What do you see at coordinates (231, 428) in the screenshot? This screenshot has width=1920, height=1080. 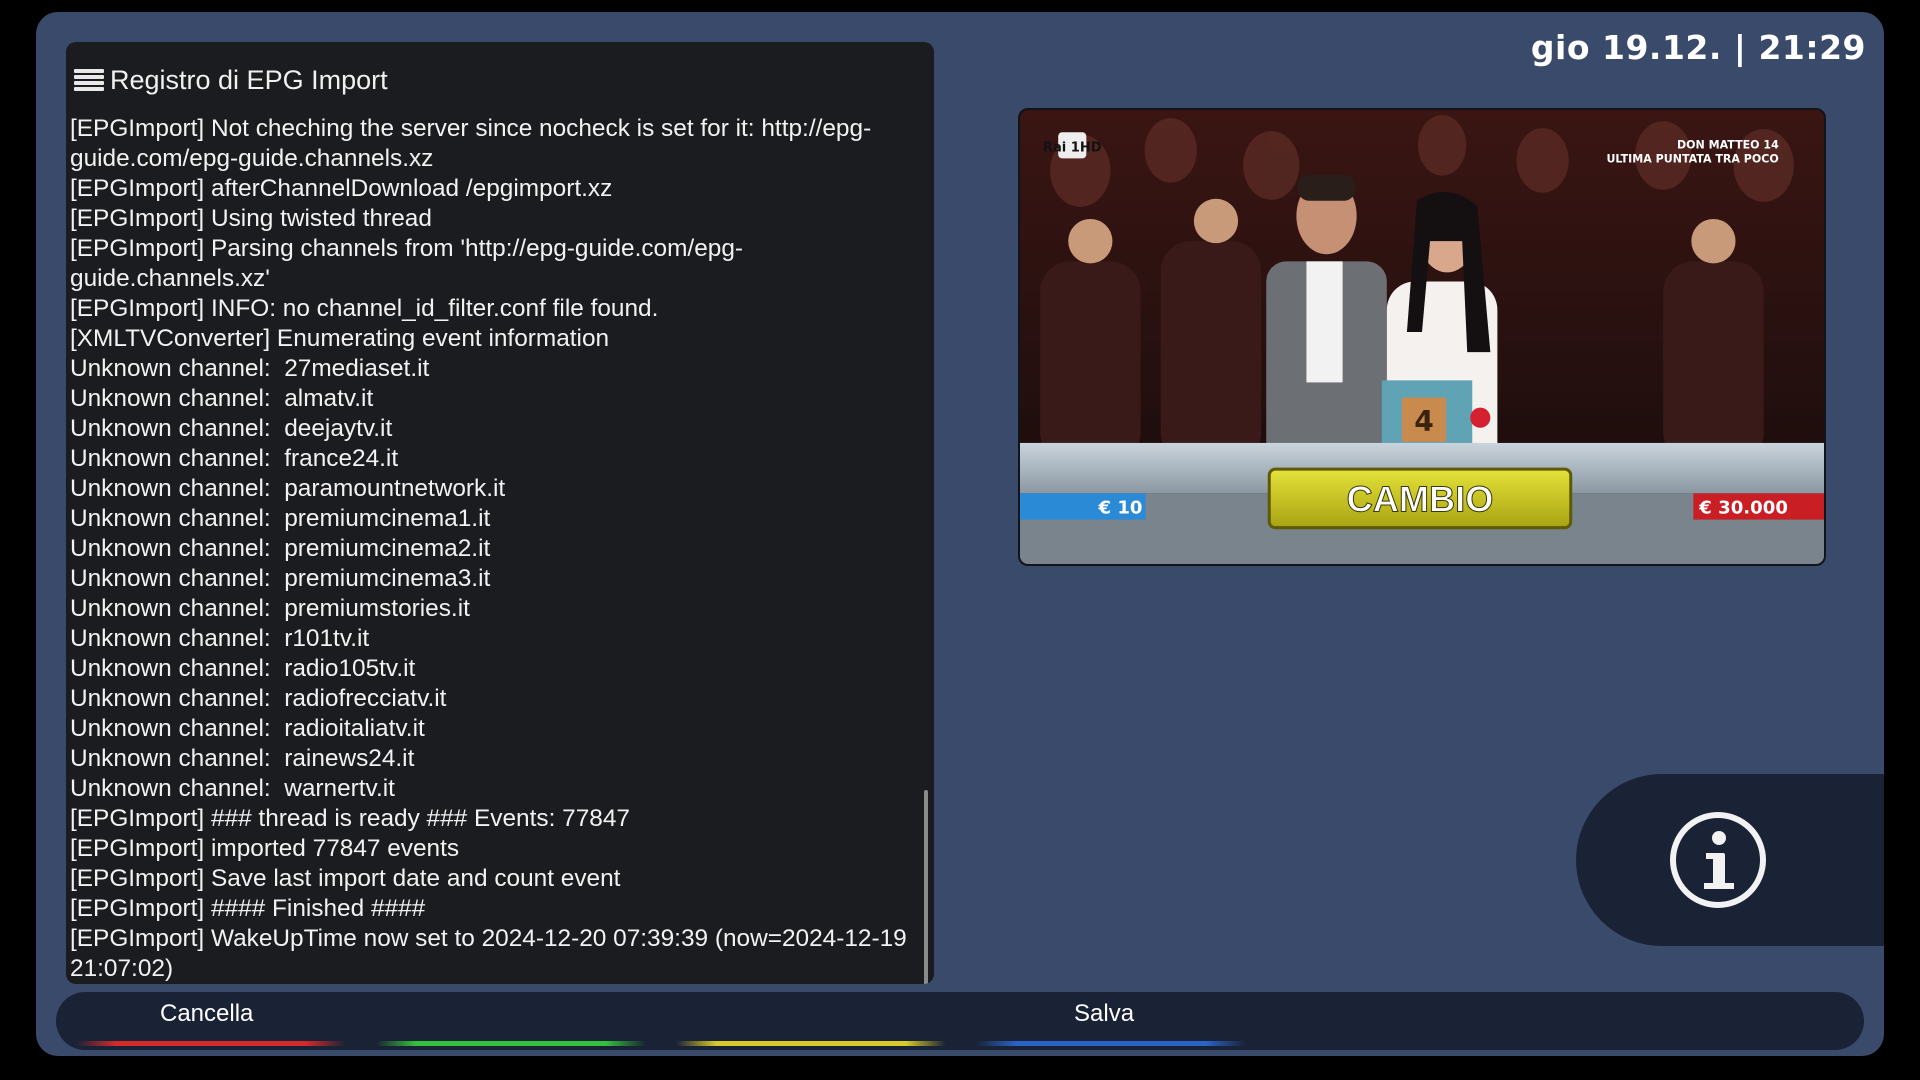 I see `log-line: Unknown channel: deejaytv.it` at bounding box center [231, 428].